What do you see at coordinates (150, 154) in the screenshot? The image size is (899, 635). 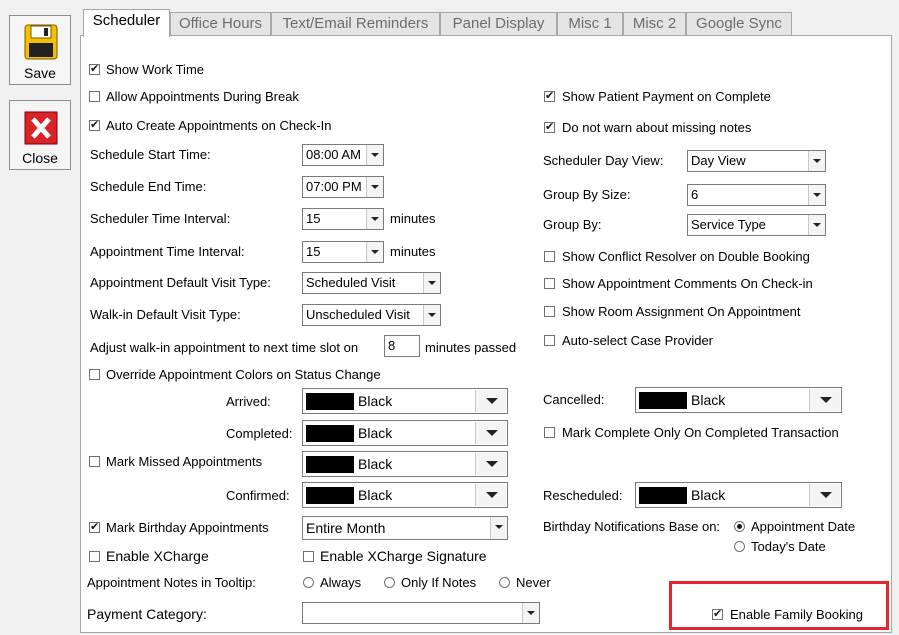 I see `start-time-label: Schedule Start Time:` at bounding box center [150, 154].